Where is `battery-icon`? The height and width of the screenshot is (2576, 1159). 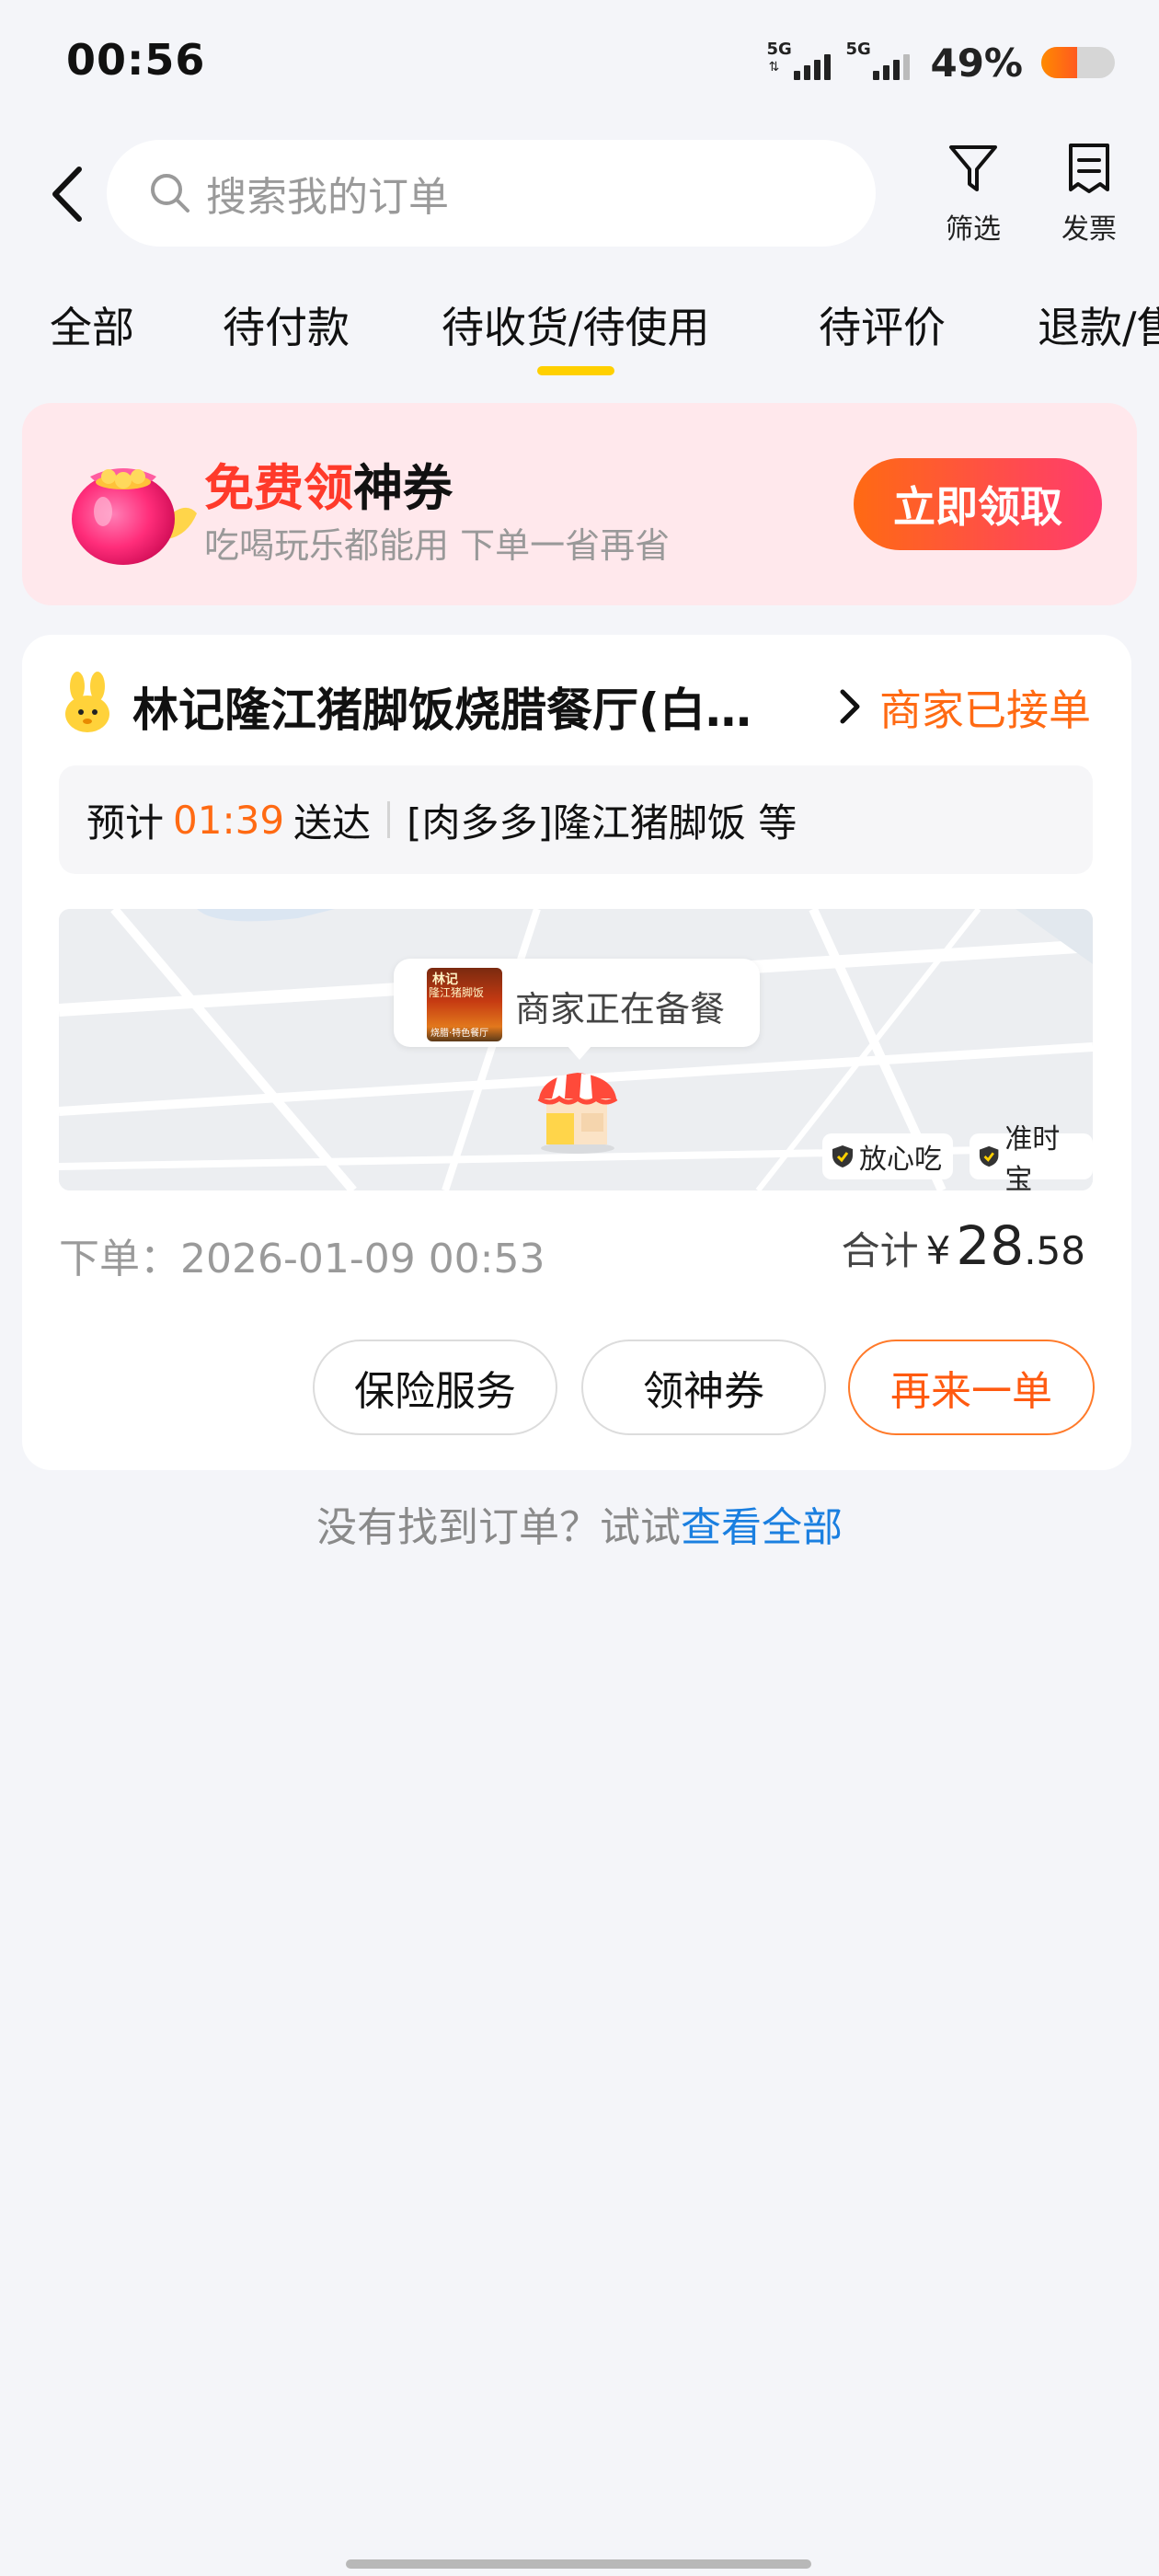 battery-icon is located at coordinates (1078, 62).